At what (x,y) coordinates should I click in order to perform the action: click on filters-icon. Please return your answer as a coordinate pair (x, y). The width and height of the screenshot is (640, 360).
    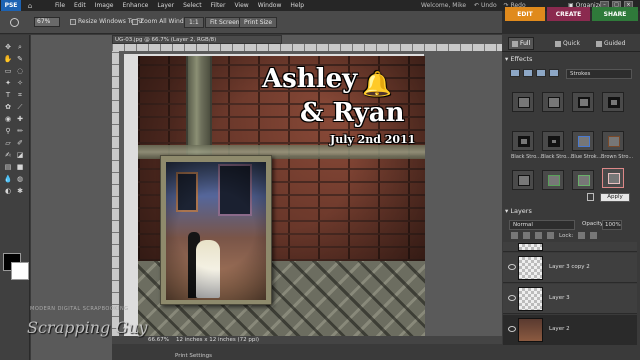
    Looking at the image, I should click on (515, 73).